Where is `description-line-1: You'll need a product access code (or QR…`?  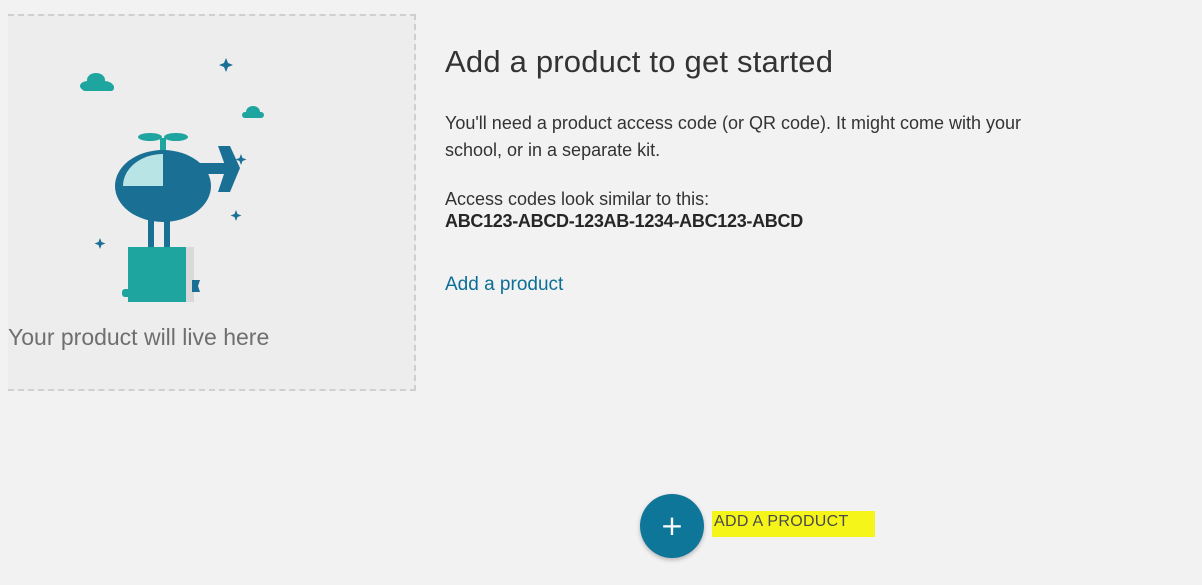
description-line-1: You'll need a product access code (or QR… is located at coordinates (733, 123).